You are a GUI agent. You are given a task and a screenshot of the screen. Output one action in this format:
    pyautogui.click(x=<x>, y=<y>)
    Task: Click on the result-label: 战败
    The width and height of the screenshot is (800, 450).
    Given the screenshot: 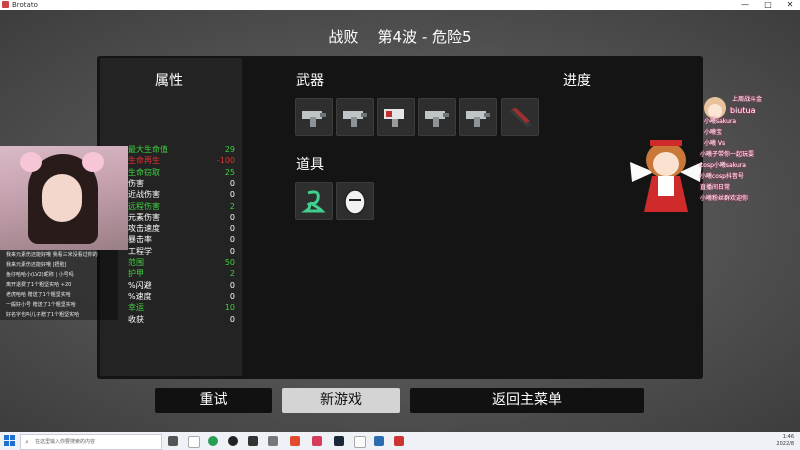 What is the action you would take?
    pyautogui.click(x=343, y=37)
    